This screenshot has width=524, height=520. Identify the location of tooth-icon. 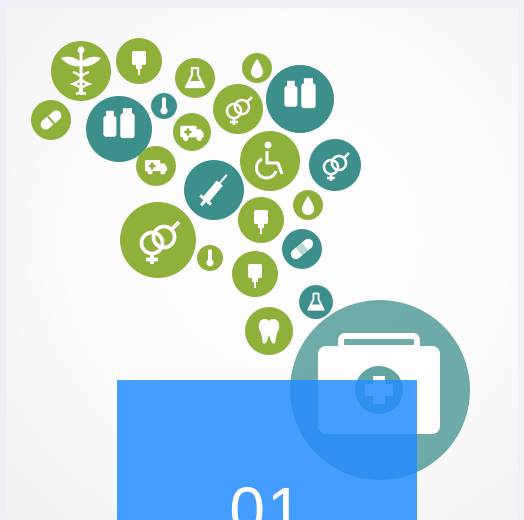
(269, 331).